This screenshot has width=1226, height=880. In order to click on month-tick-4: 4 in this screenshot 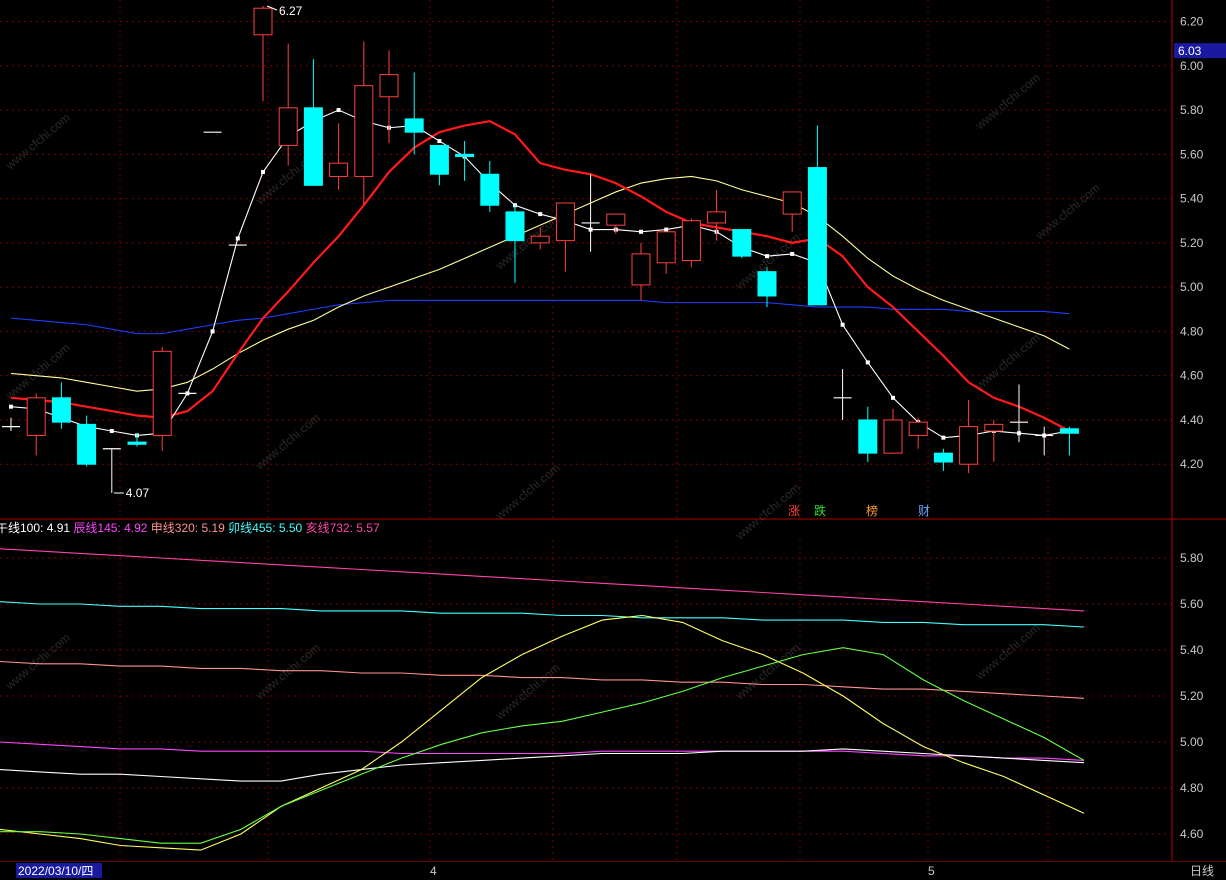, I will do `click(433, 871)`.